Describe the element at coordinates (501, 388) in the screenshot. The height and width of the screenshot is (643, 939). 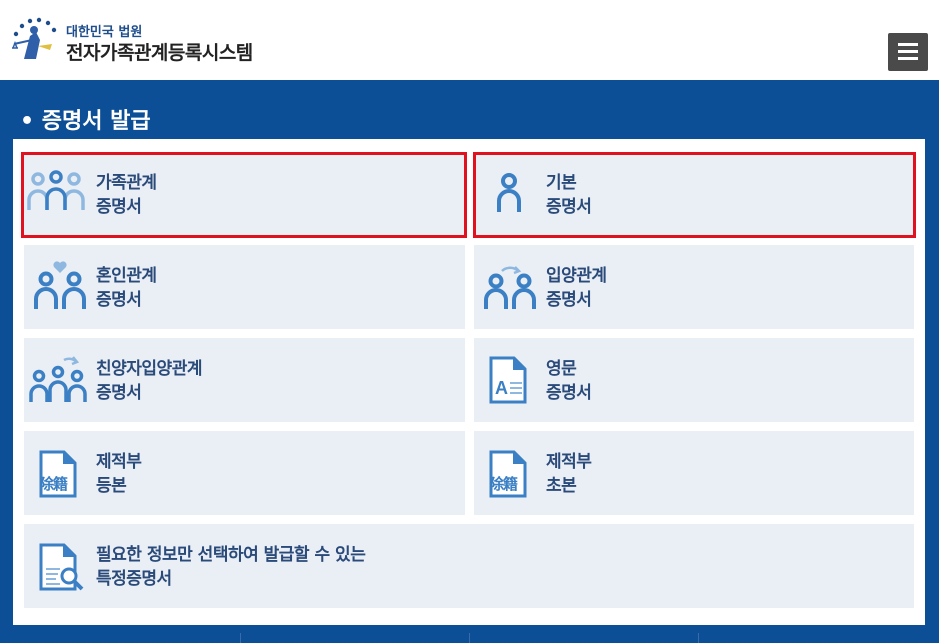
I see `svg-text: A` at that location.